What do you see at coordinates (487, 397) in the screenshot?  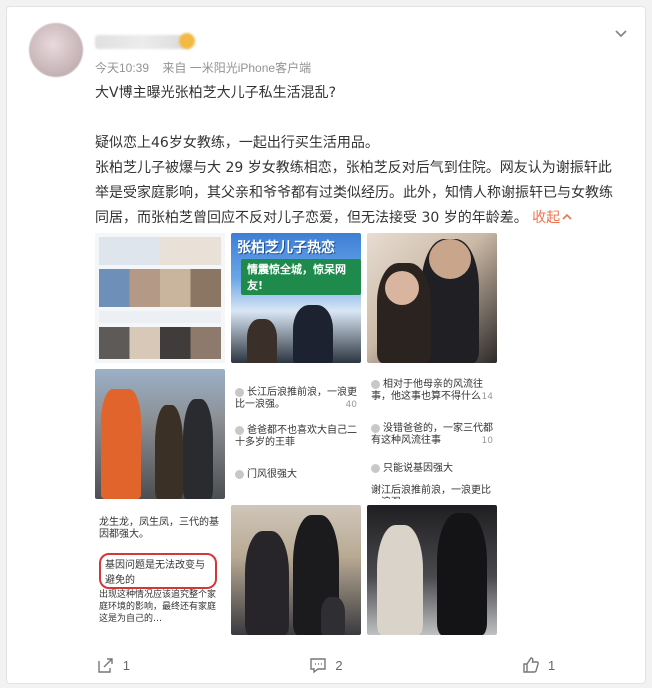 I see `comment-likes: 14` at bounding box center [487, 397].